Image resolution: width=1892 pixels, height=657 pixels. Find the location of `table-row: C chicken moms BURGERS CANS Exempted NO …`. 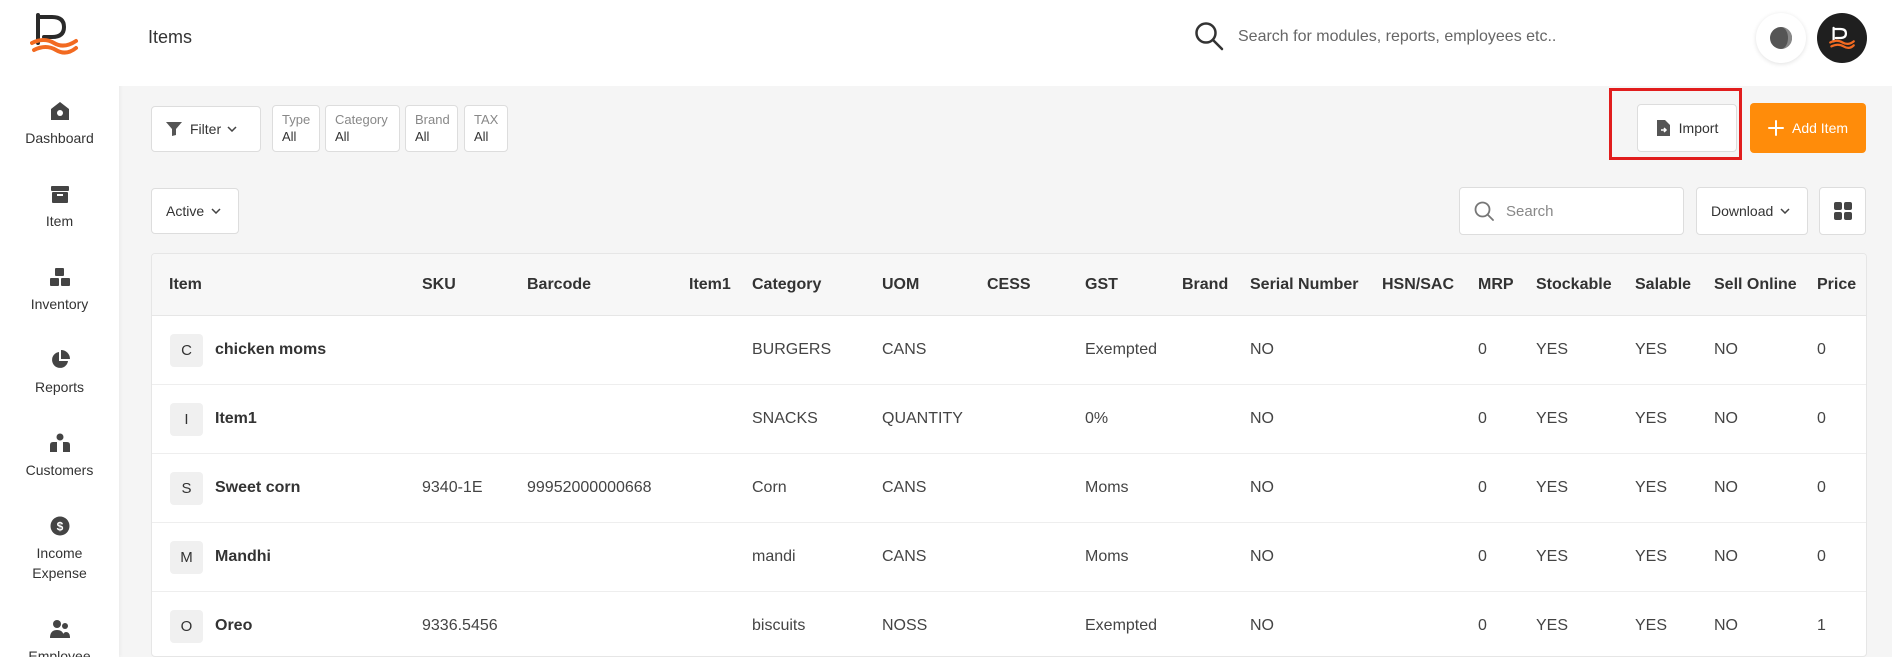

table-row: C chicken moms BURGERS CANS Exempted NO … is located at coordinates (1009, 350).